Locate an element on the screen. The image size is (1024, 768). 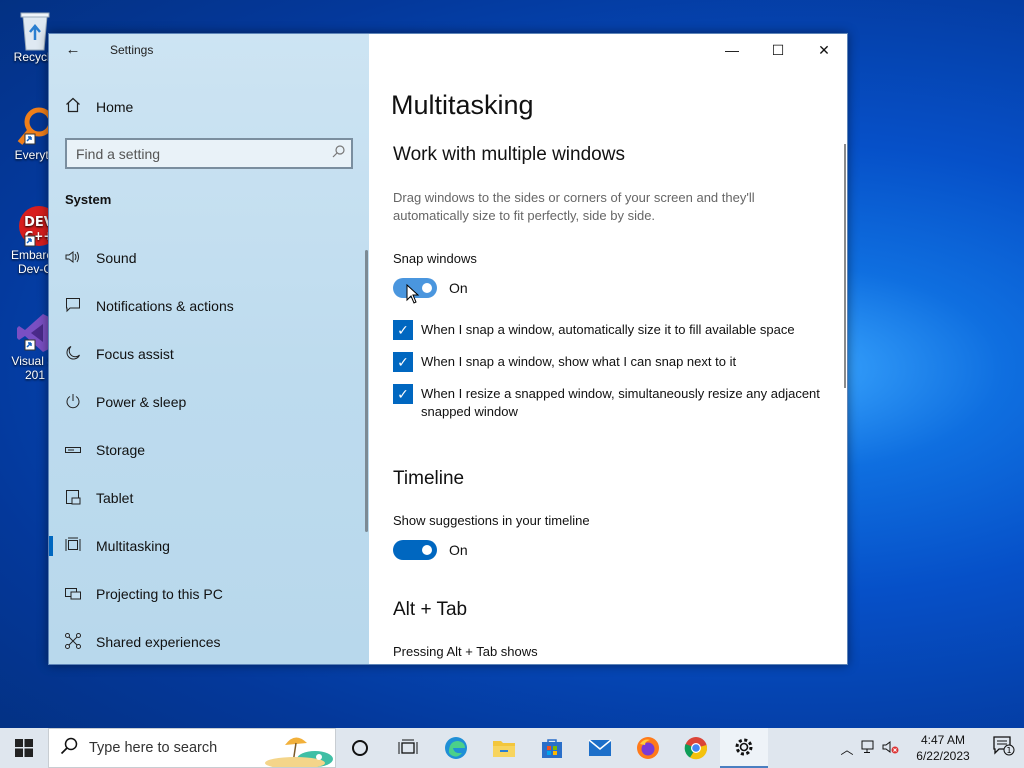
mail-icon is located at coordinates (600, 747).